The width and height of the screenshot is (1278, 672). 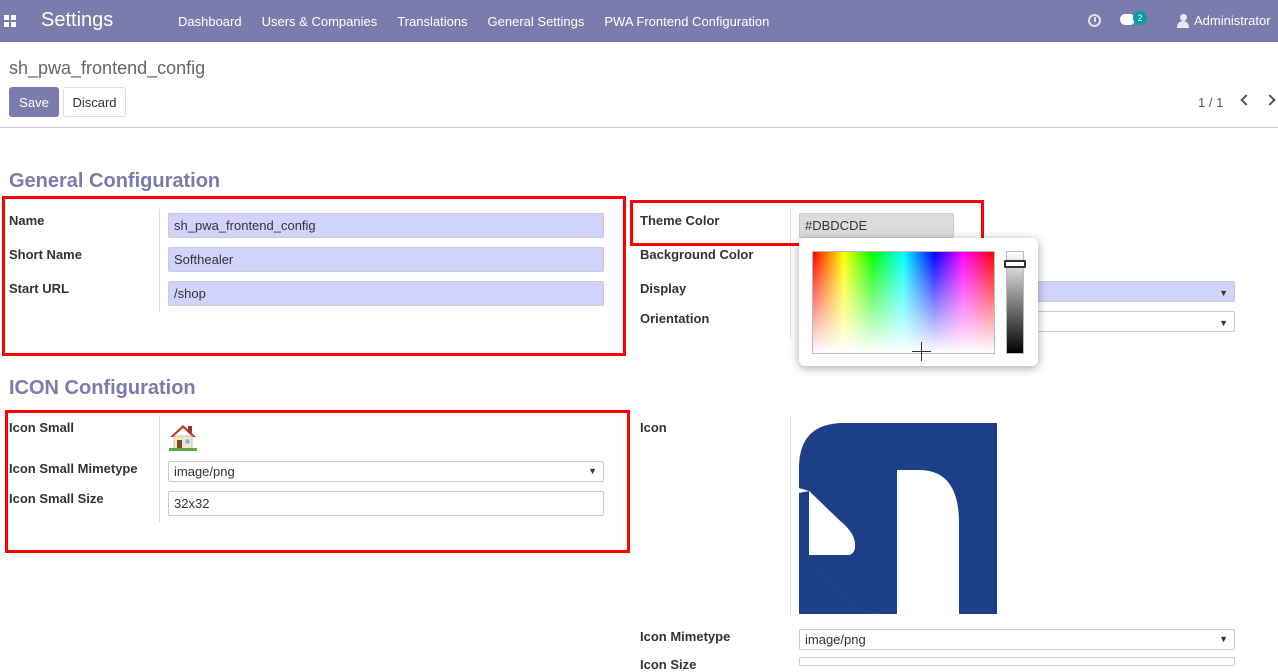 What do you see at coordinates (697, 254) in the screenshot?
I see `background-color-label: Background Color` at bounding box center [697, 254].